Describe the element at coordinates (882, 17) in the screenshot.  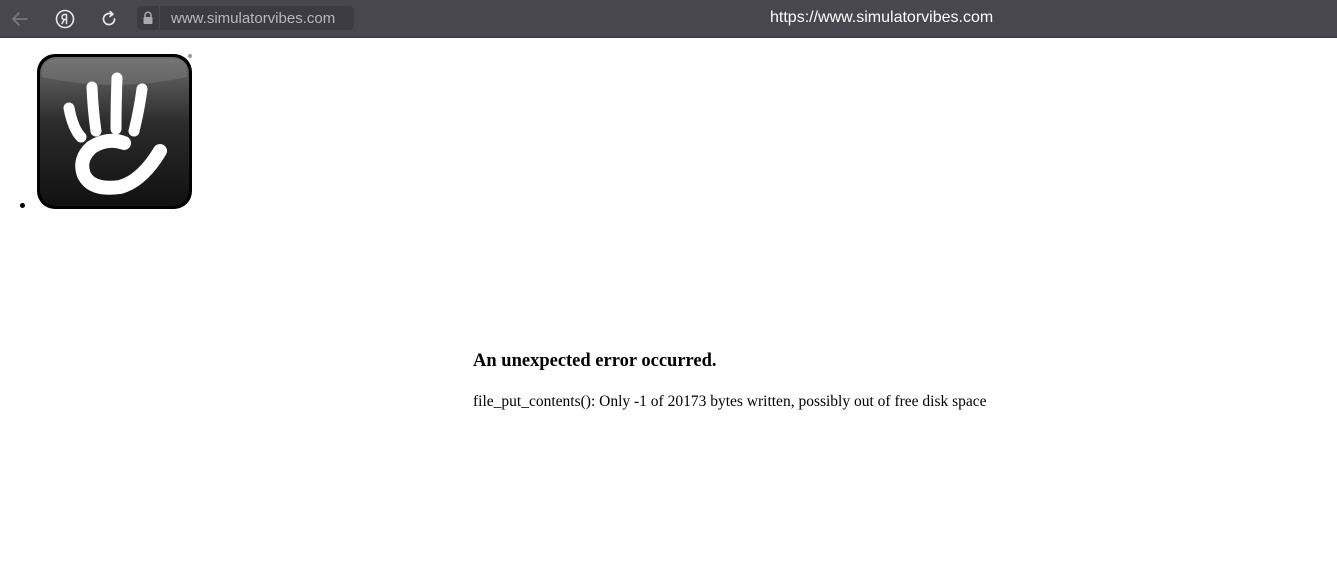
I see `page-url-title: https://www.simulatorvibes.com` at that location.